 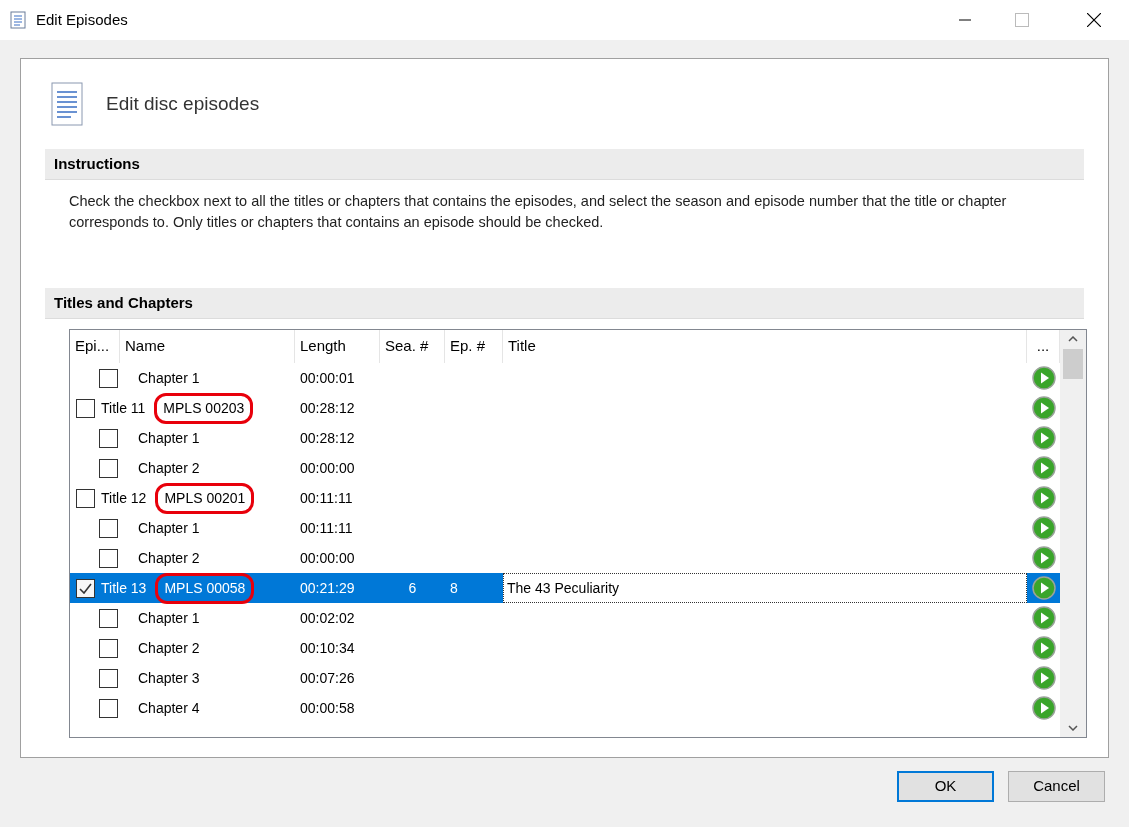 I want to click on dialog-button: Cancel, so click(x=1056, y=786).